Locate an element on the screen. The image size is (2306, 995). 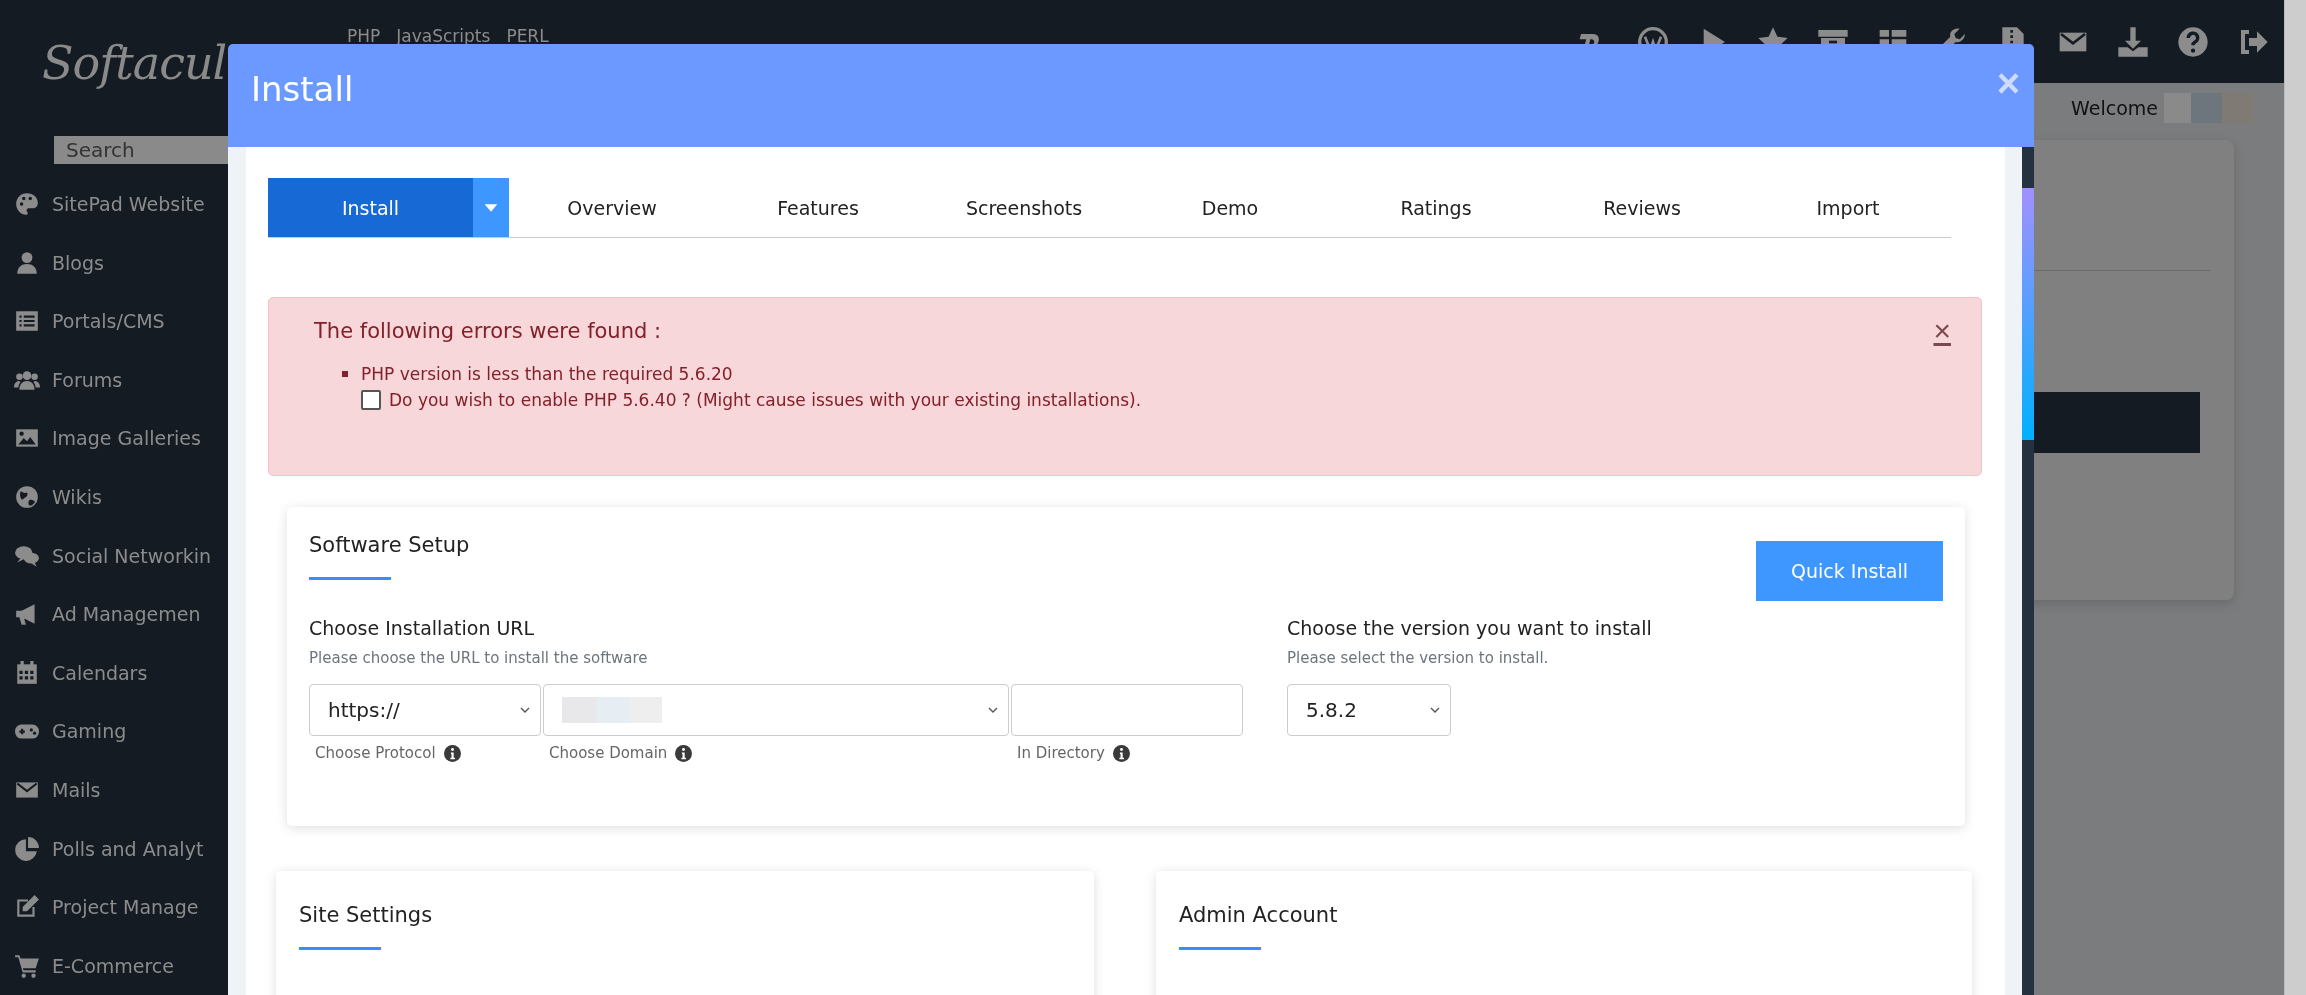
help-icon is located at coordinates (2193, 42).